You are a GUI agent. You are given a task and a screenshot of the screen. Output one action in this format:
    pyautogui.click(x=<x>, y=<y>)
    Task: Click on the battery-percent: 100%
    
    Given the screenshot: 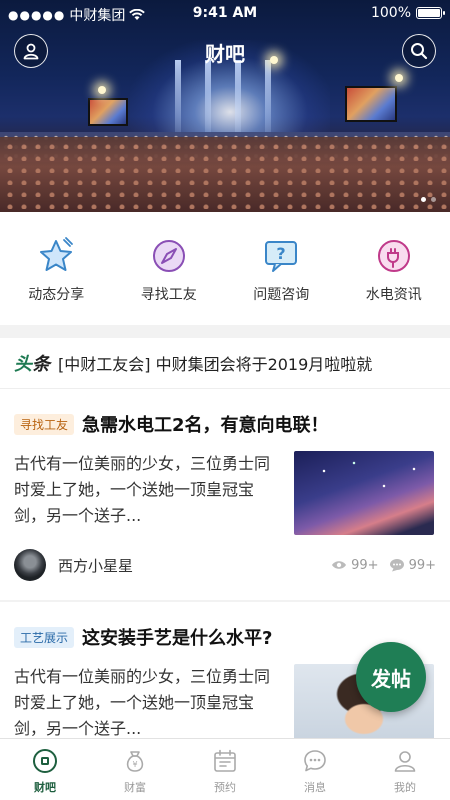 What is the action you would take?
    pyautogui.click(x=390, y=13)
    